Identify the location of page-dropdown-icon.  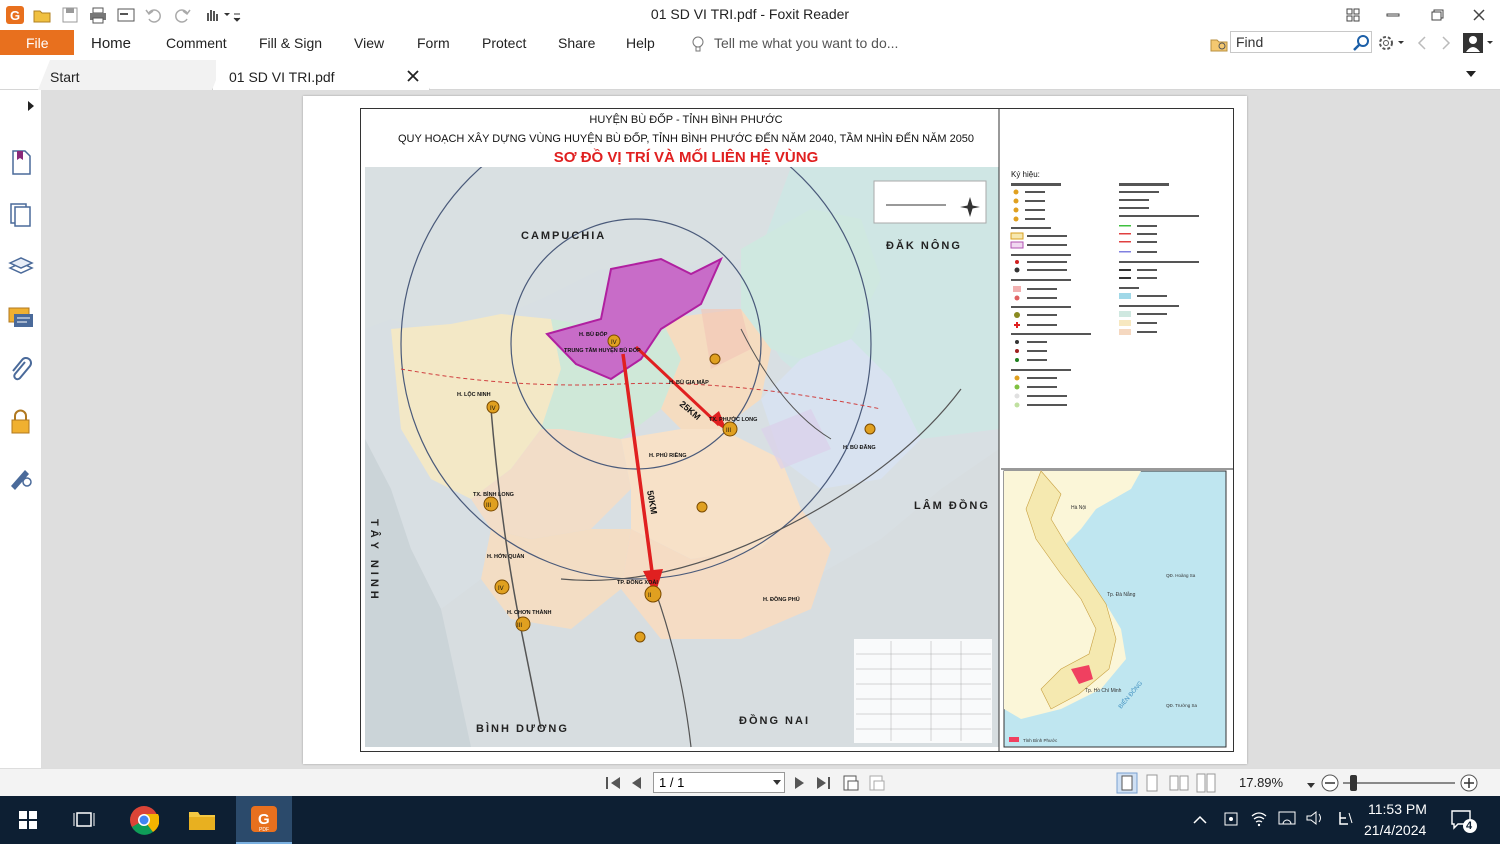
(777, 783).